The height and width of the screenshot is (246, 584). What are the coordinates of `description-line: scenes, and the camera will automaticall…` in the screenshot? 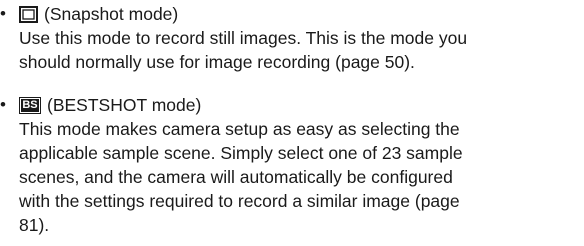 It's located at (236, 177).